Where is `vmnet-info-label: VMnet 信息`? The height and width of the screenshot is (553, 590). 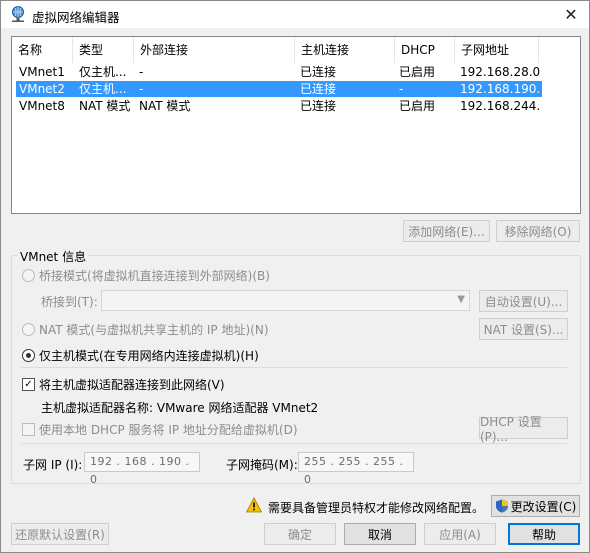 vmnet-info-label: VMnet 信息 is located at coordinates (53, 256).